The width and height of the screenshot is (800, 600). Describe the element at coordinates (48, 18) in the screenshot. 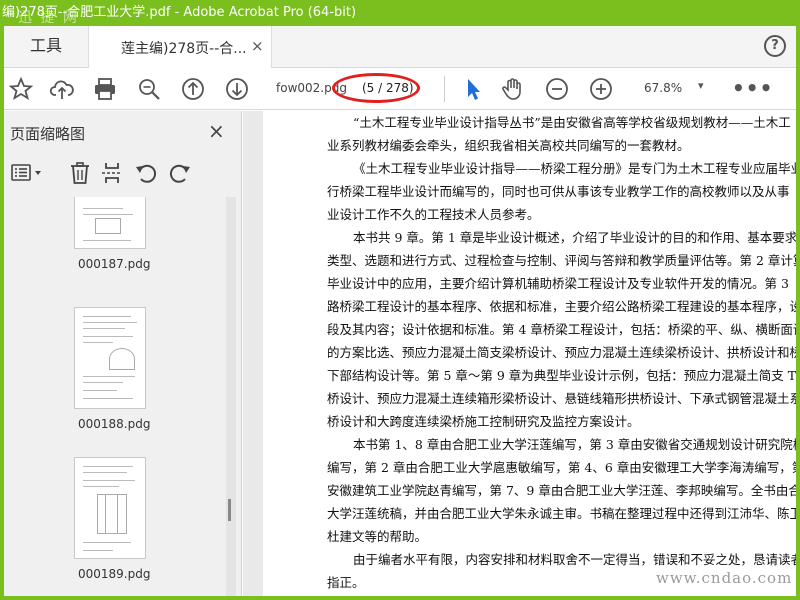

I see `watermark-logo: 迅 捷 网` at that location.